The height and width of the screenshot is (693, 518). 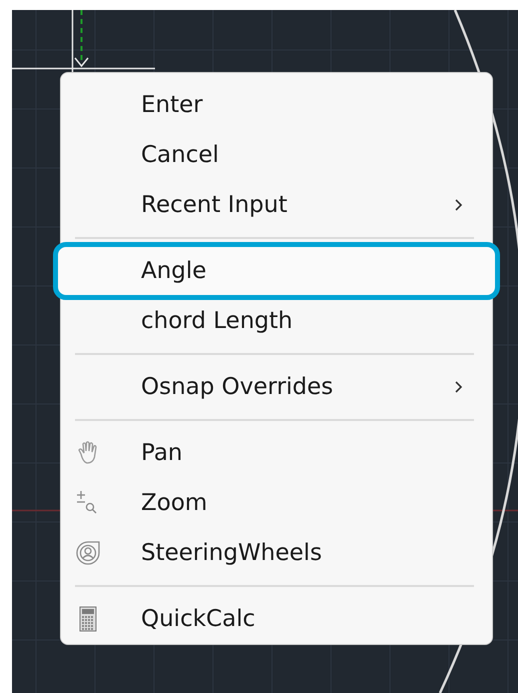 What do you see at coordinates (81, 39) in the screenshot?
I see `dashed-guide-arrow` at bounding box center [81, 39].